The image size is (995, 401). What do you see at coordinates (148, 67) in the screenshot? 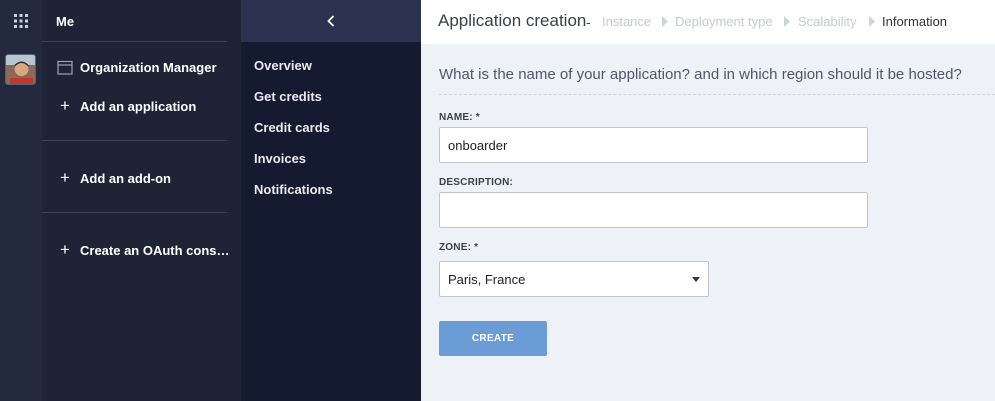
I see `organization-manager-label: Organization Manager` at bounding box center [148, 67].